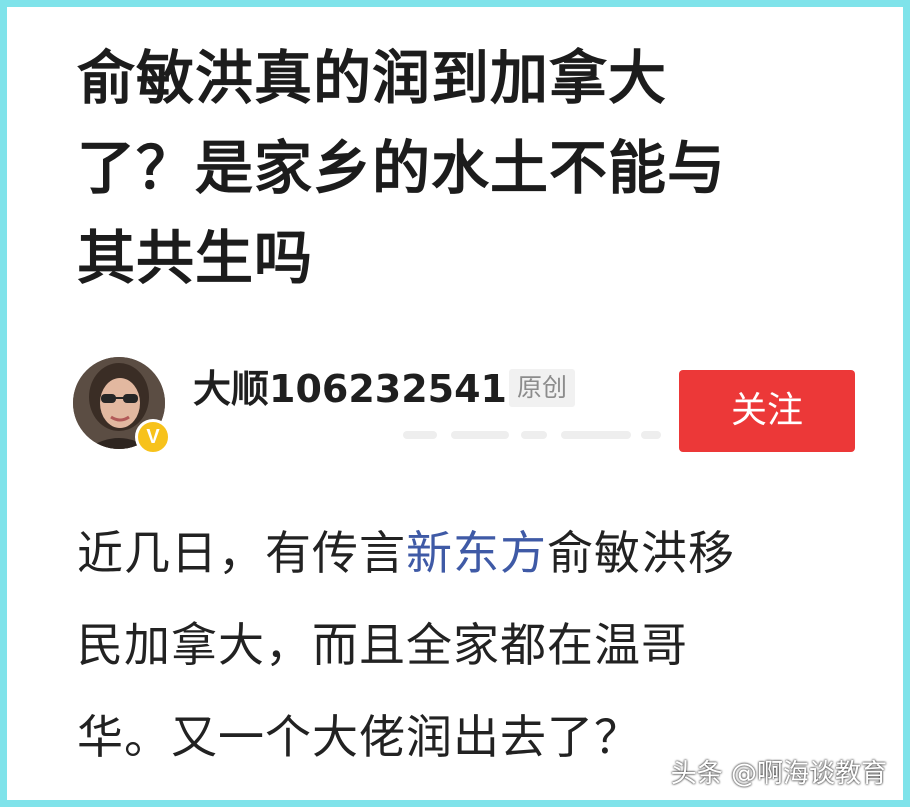  Describe the element at coordinates (153, 437) in the screenshot. I see `verified-badge-icon: V` at that location.